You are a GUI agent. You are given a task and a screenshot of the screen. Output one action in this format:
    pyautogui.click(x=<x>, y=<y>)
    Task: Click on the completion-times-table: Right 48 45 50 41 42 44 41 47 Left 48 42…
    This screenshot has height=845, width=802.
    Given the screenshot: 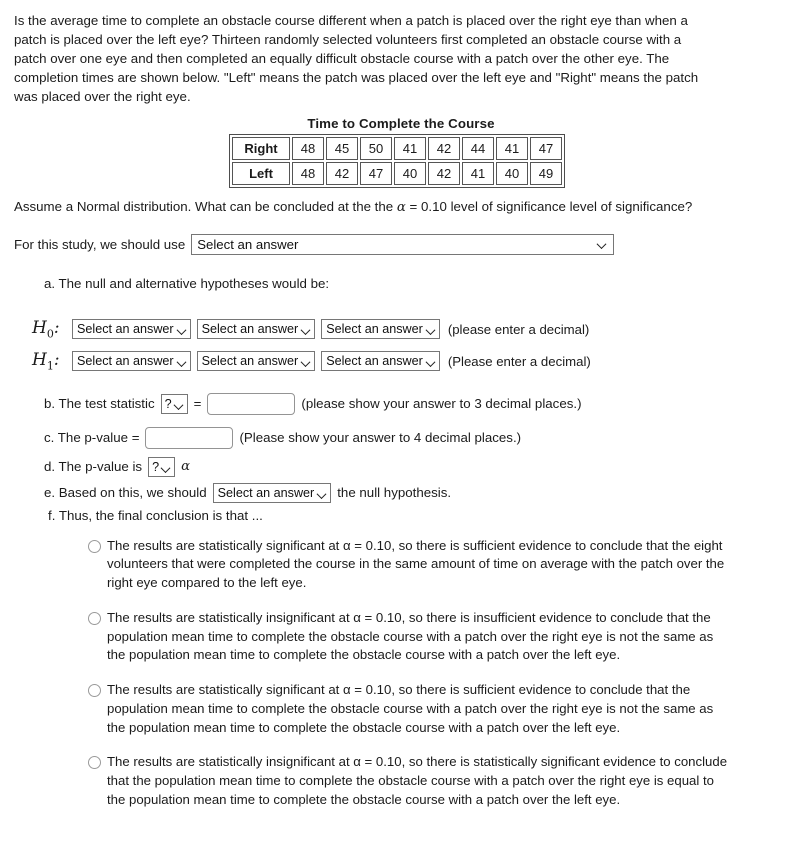 What is the action you would take?
    pyautogui.click(x=397, y=161)
    